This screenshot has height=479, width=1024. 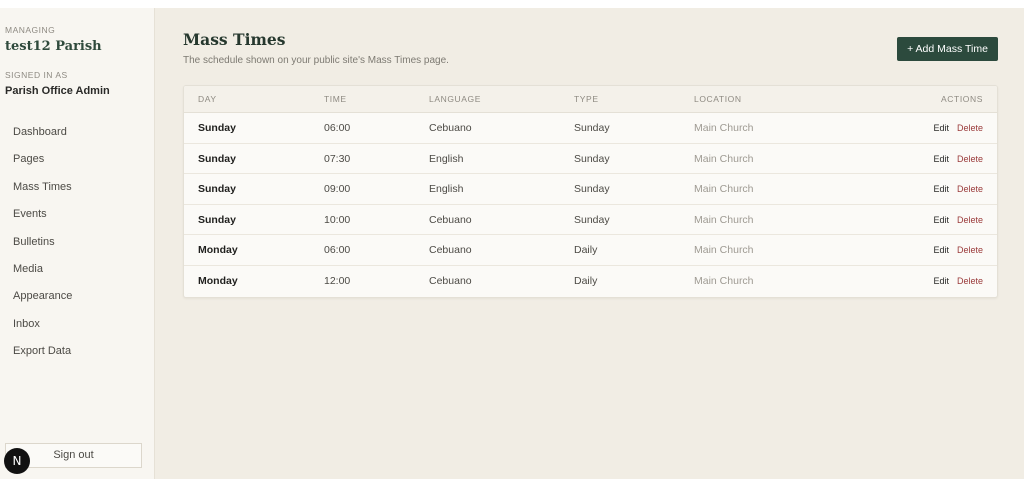 What do you see at coordinates (57, 91) in the screenshot?
I see `user-name: Parish Office Admin` at bounding box center [57, 91].